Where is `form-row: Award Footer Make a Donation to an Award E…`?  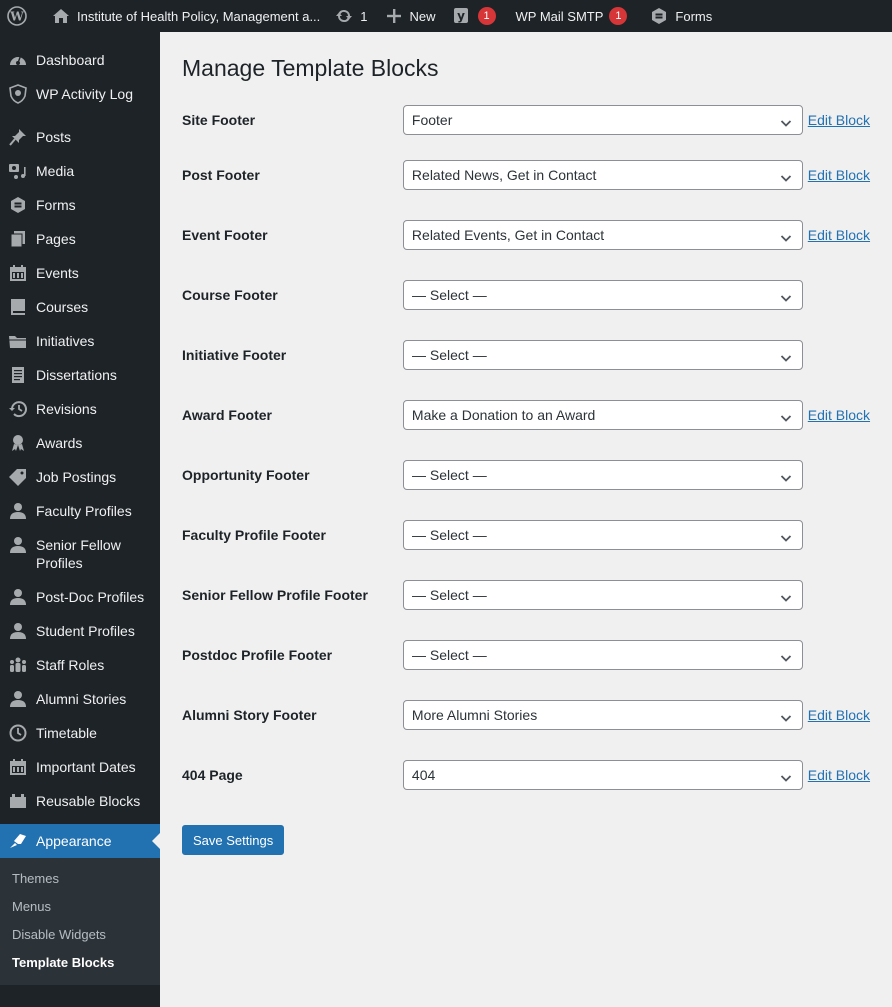 form-row: Award Footer Make a Donation to an Award E… is located at coordinates (526, 415).